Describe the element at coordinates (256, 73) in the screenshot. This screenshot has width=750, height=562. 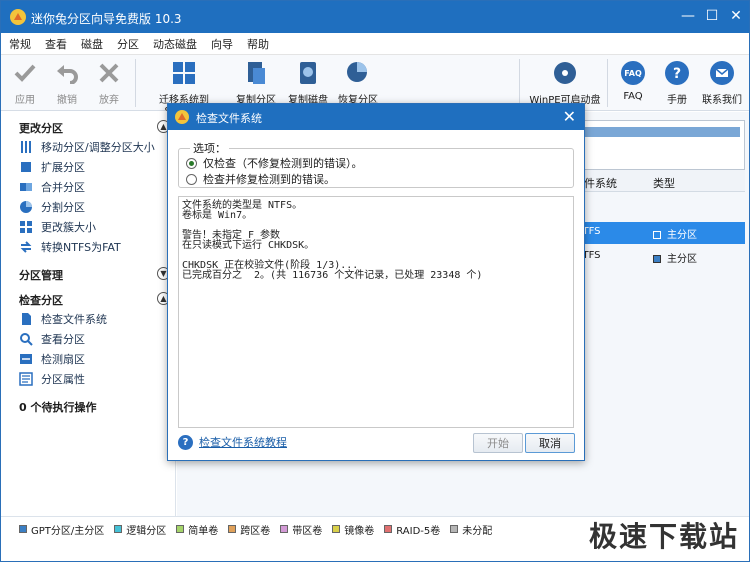
I see `copy-partition-icon` at that location.